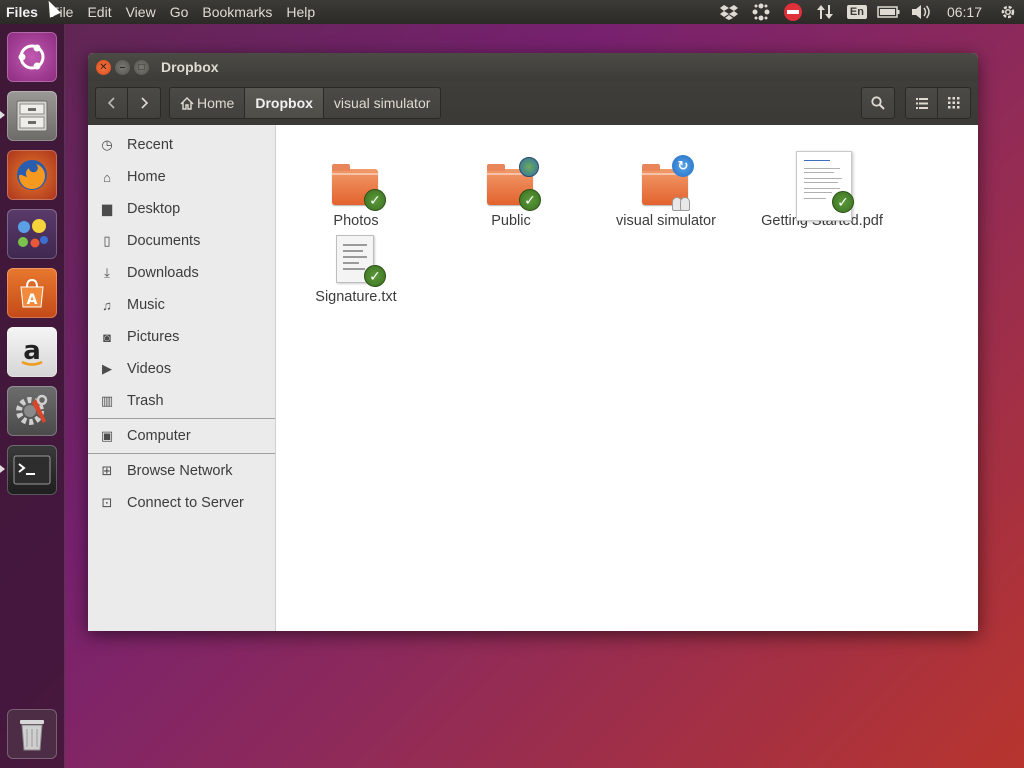 Image resolution: width=1024 pixels, height=768 pixels. Describe the element at coordinates (22, 12) in the screenshot. I see `app-name: Files` at that location.